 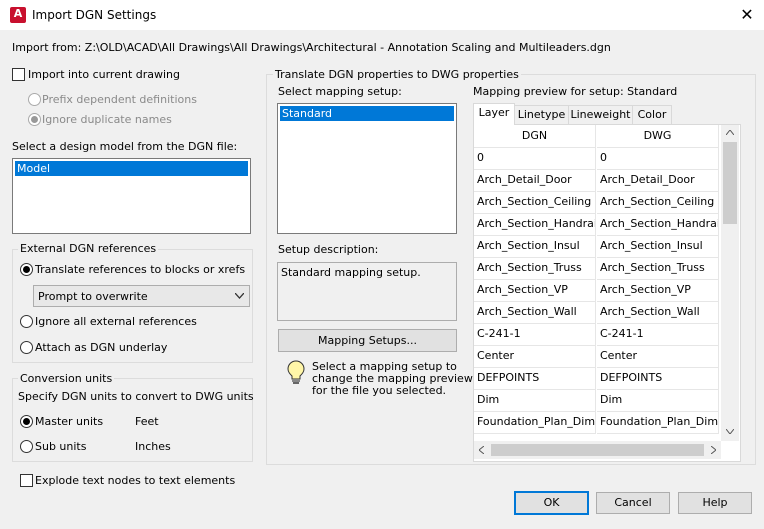 What do you see at coordinates (367, 113) in the screenshot?
I see `setup-item: Standard` at bounding box center [367, 113].